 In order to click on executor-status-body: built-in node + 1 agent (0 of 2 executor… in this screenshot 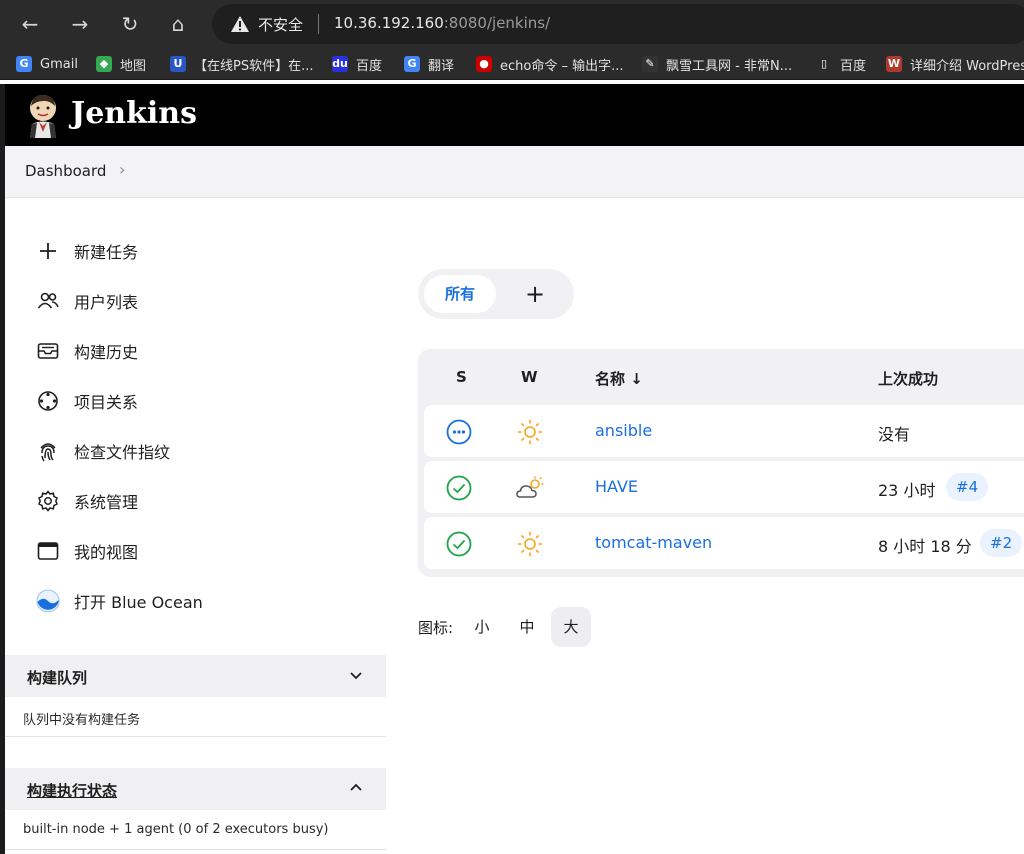, I will do `click(195, 830)`.